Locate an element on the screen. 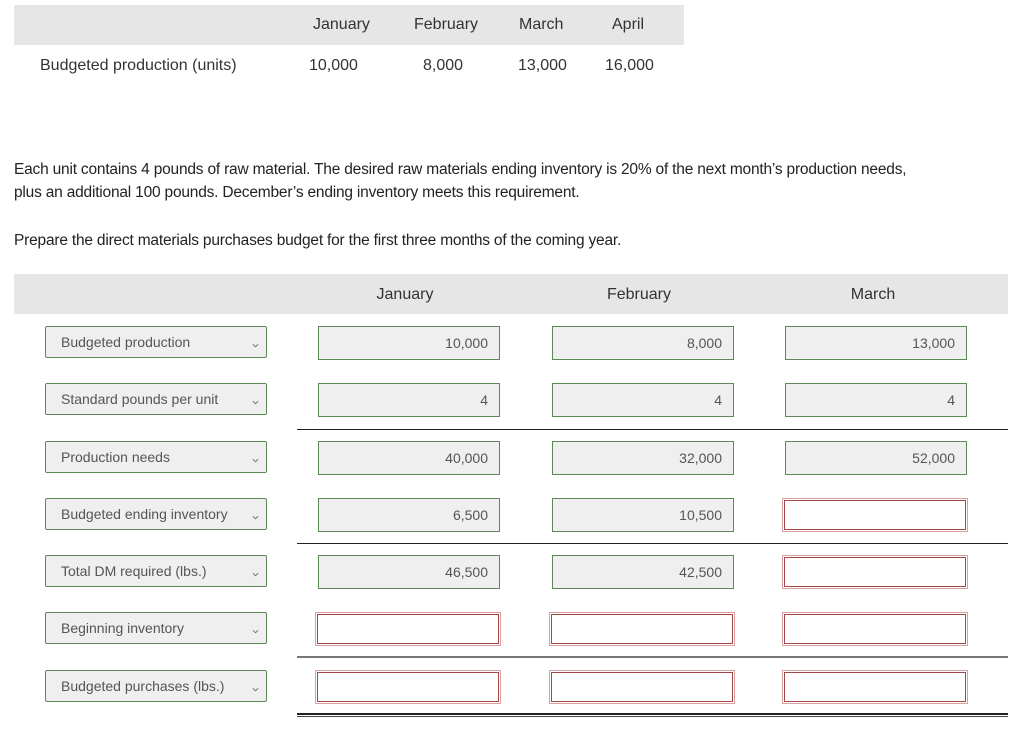  row-label-text: Budgeted purchases (lbs.) is located at coordinates (143, 686).